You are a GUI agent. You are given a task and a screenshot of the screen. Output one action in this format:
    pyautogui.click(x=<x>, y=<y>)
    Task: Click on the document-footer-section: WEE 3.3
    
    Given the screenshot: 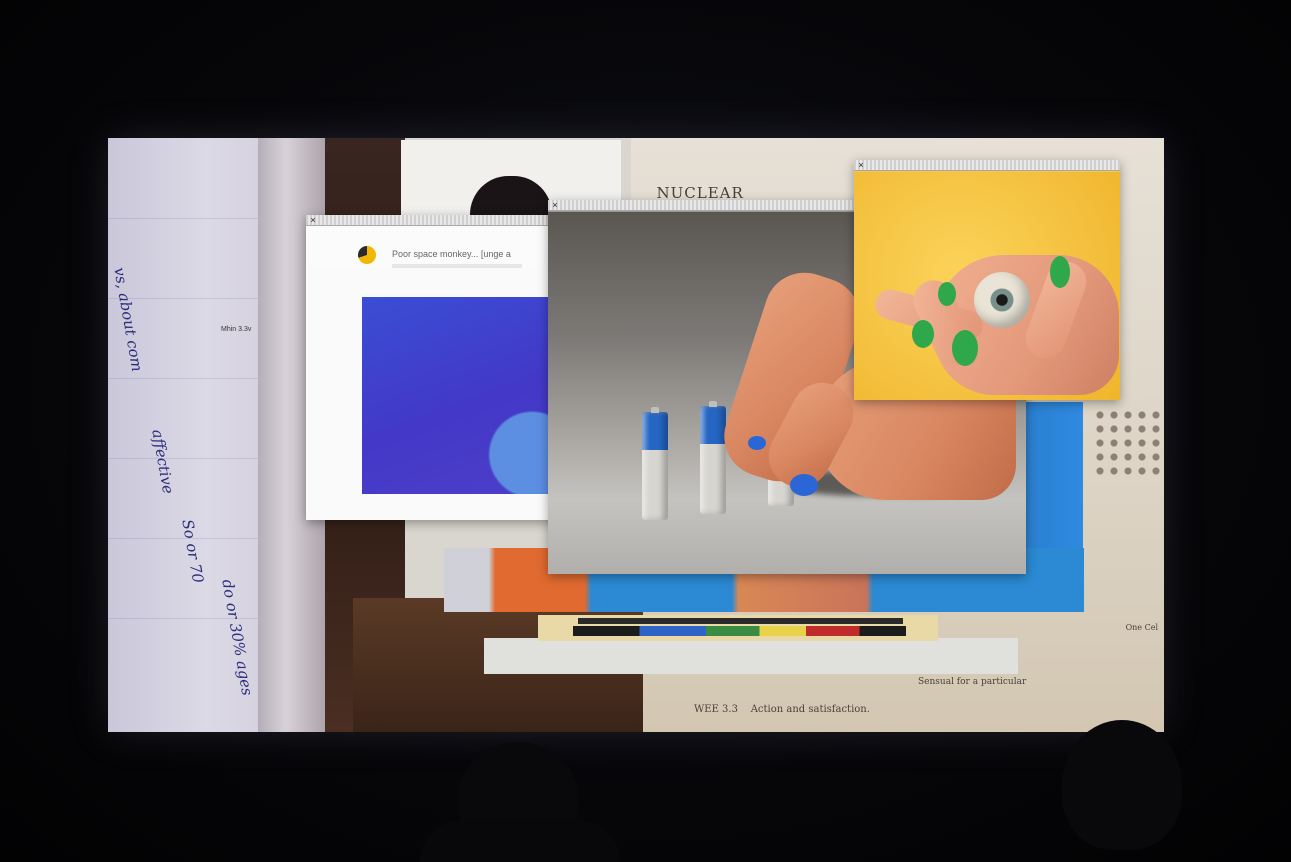 What is the action you would take?
    pyautogui.click(x=716, y=709)
    